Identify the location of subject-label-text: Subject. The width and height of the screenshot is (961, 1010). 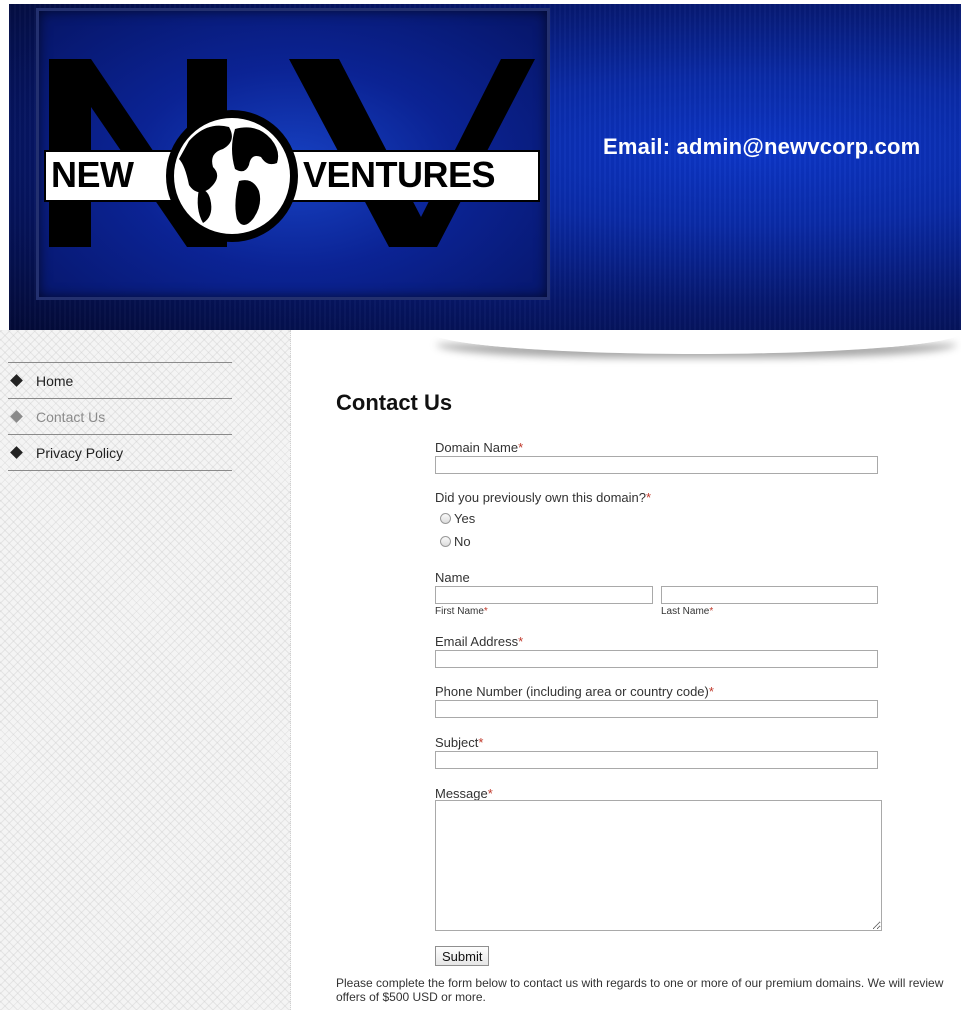
(457, 742).